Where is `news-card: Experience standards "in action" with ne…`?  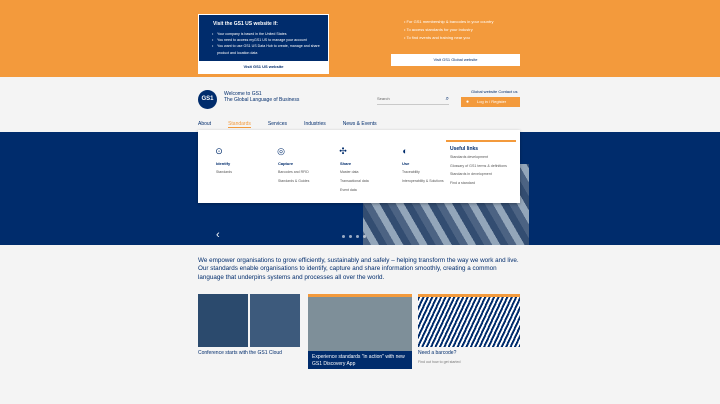 news-card: Experience standards "in action" with ne… is located at coordinates (360, 331).